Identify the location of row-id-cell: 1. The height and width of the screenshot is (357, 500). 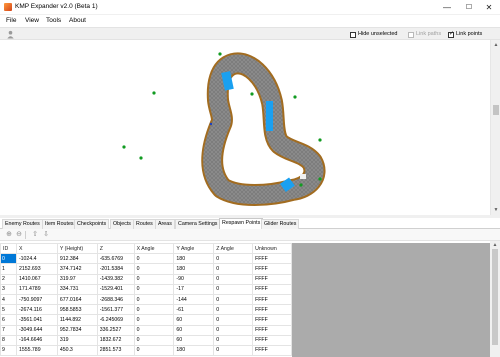
(8, 269).